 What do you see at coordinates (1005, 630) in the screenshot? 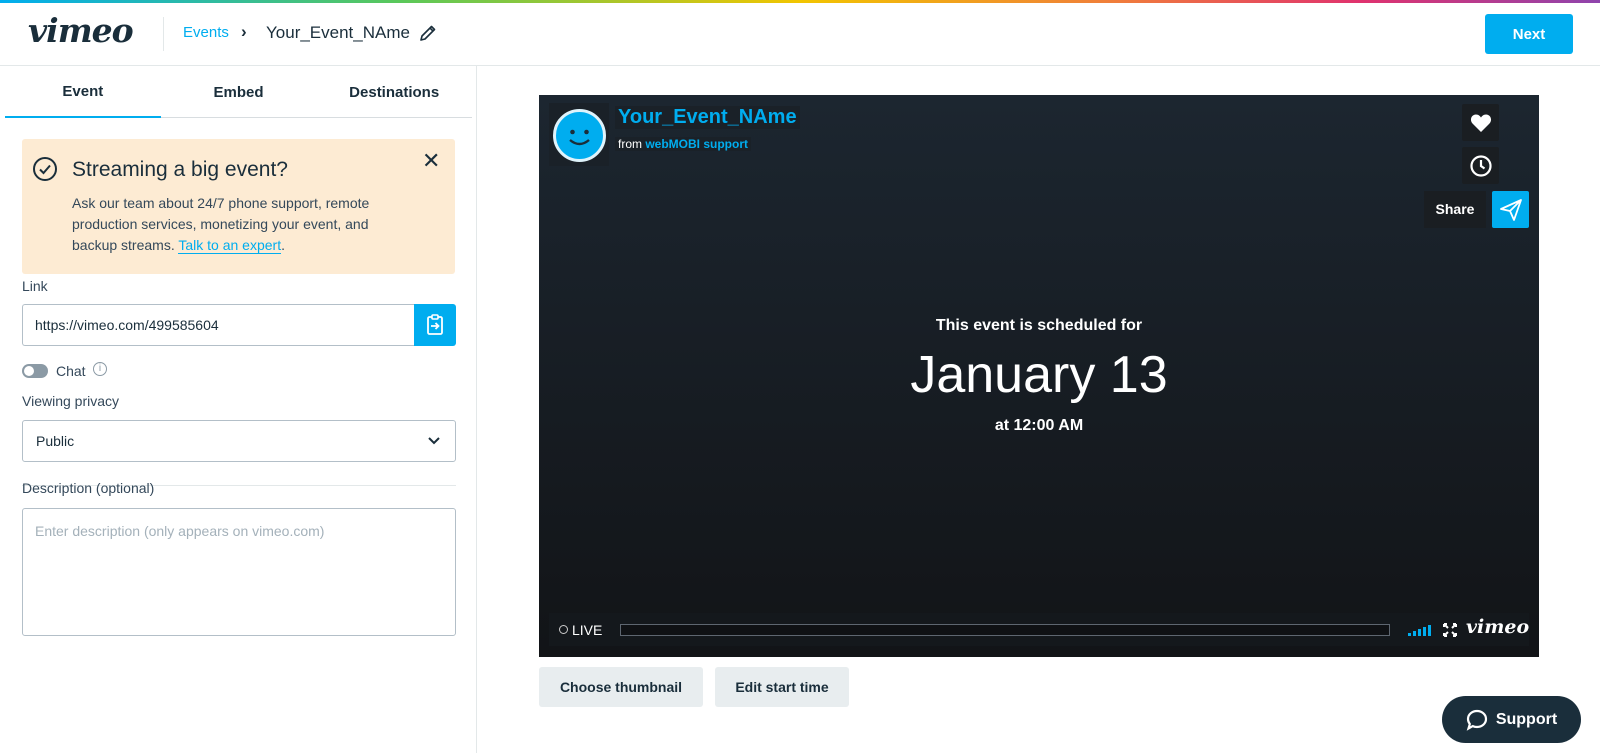
I see `progress-bar` at bounding box center [1005, 630].